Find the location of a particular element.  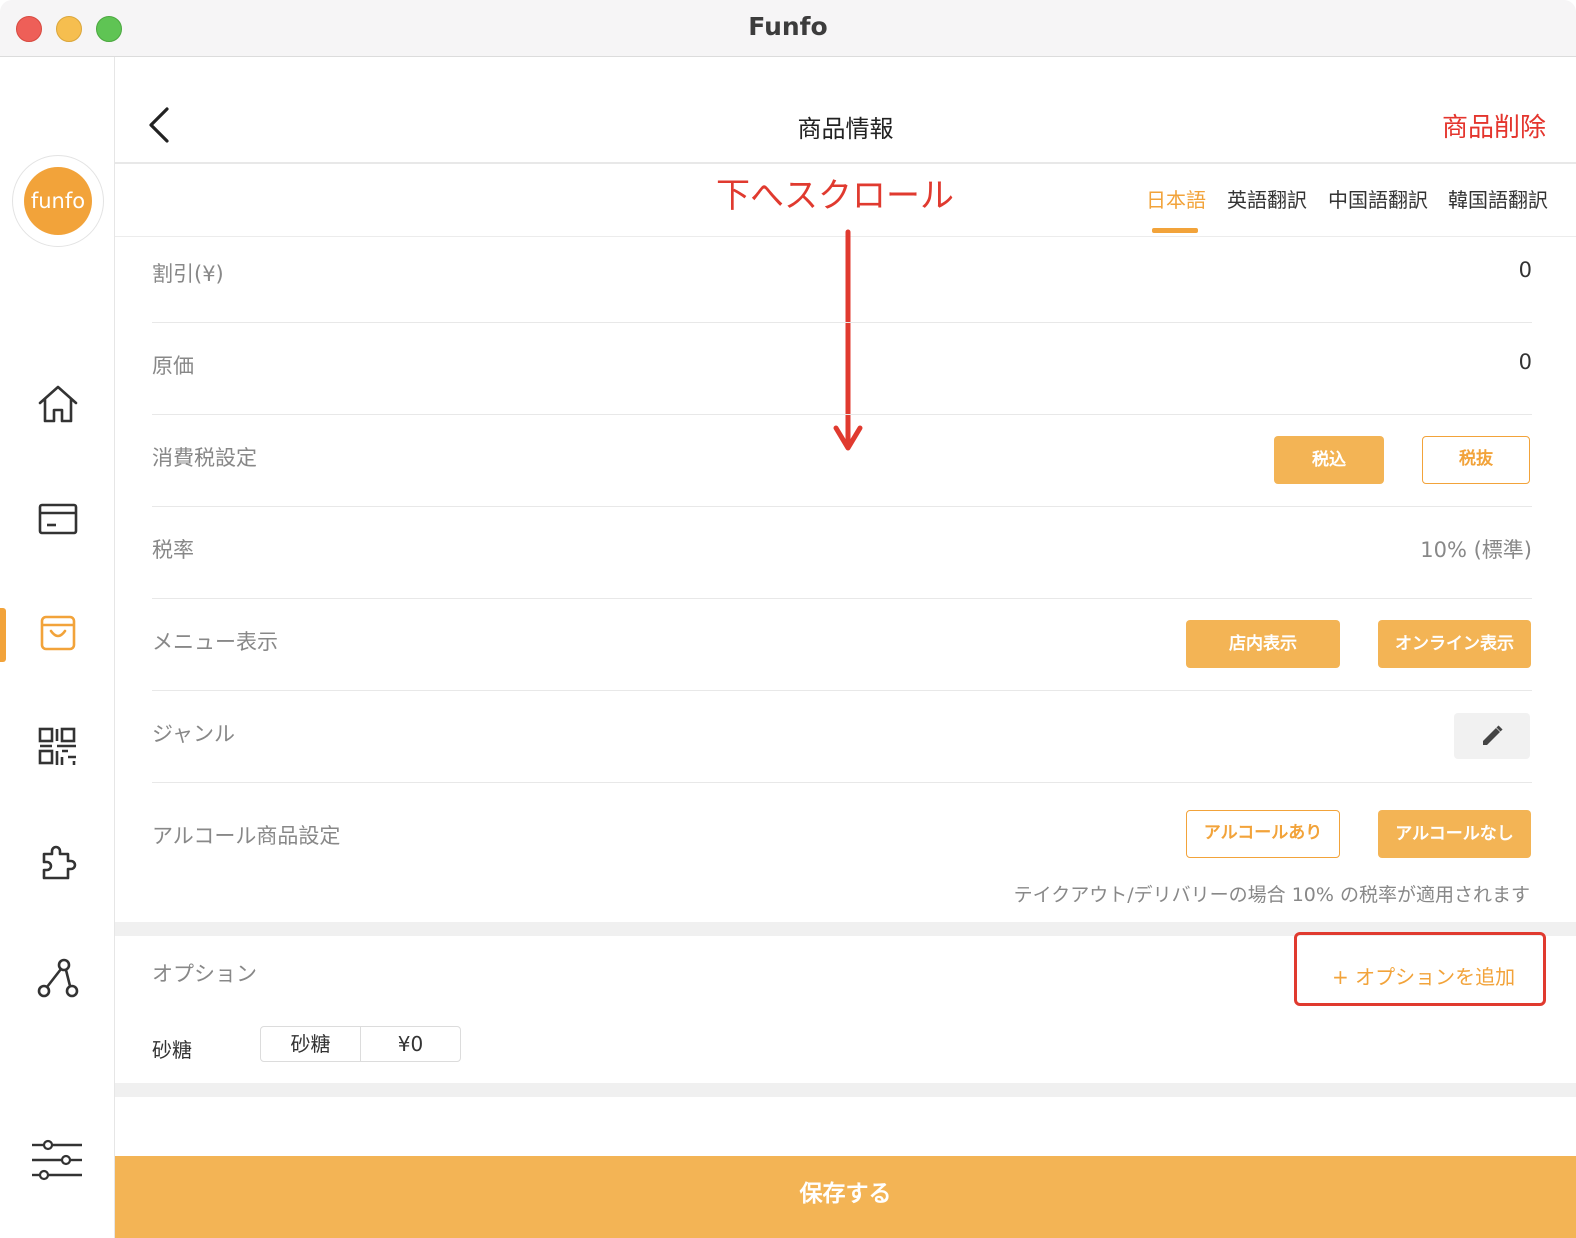

cost-value: 0 is located at coordinates (1525, 362).